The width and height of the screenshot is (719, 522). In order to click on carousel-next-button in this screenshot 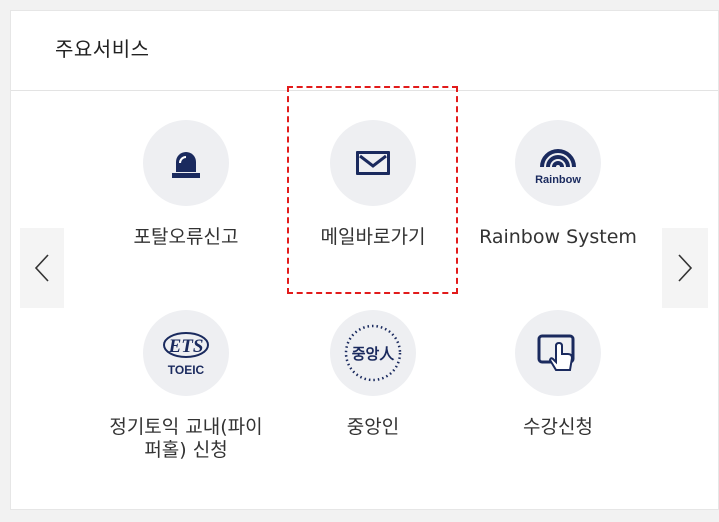, I will do `click(685, 268)`.